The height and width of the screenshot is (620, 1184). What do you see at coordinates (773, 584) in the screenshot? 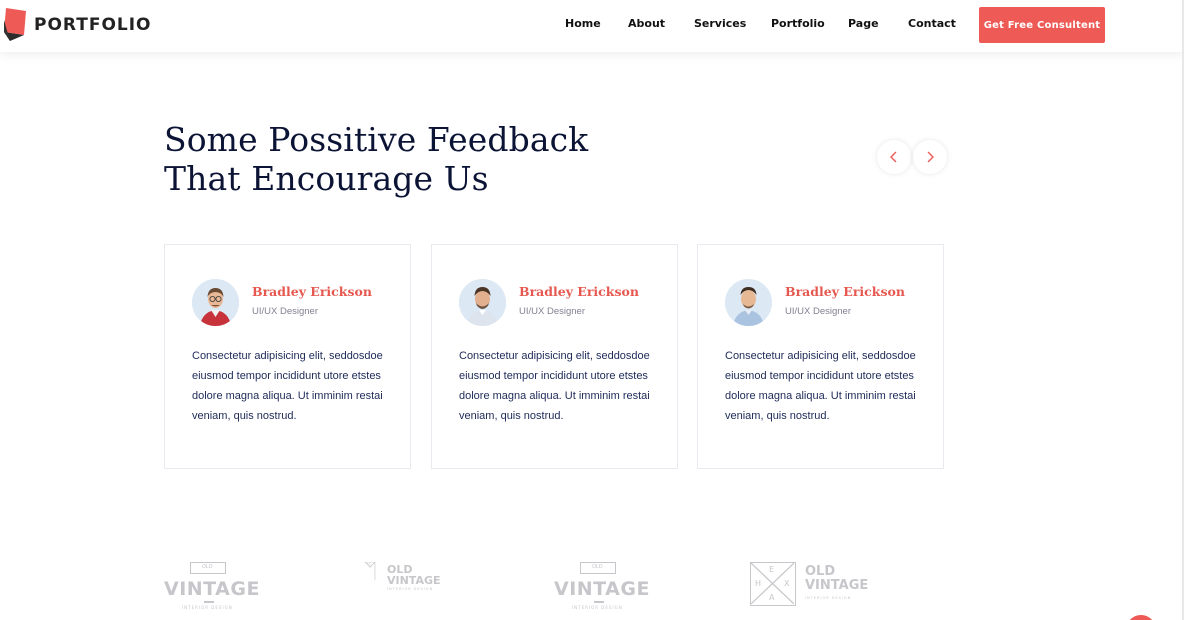
I see `brand-x-icon: E H X A` at bounding box center [773, 584].